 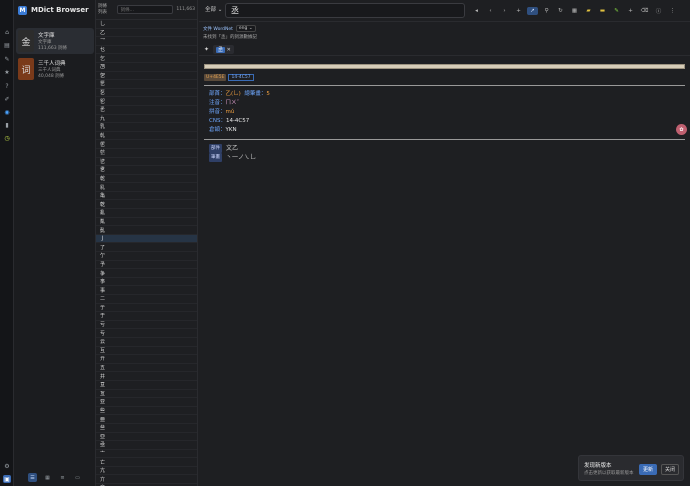 What do you see at coordinates (146, 93) in the screenshot?
I see `word-list-item: 乭` at bounding box center [146, 93].